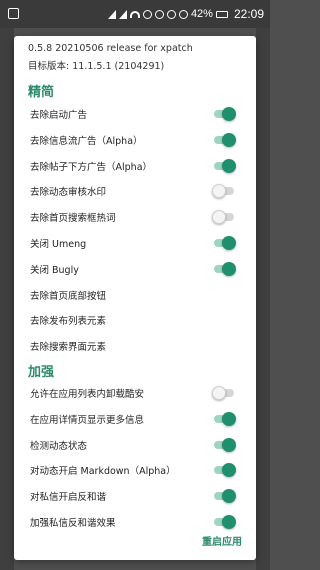 The width and height of the screenshot is (320, 570). What do you see at coordinates (248, 14) in the screenshot?
I see `clock: 22:09` at bounding box center [248, 14].